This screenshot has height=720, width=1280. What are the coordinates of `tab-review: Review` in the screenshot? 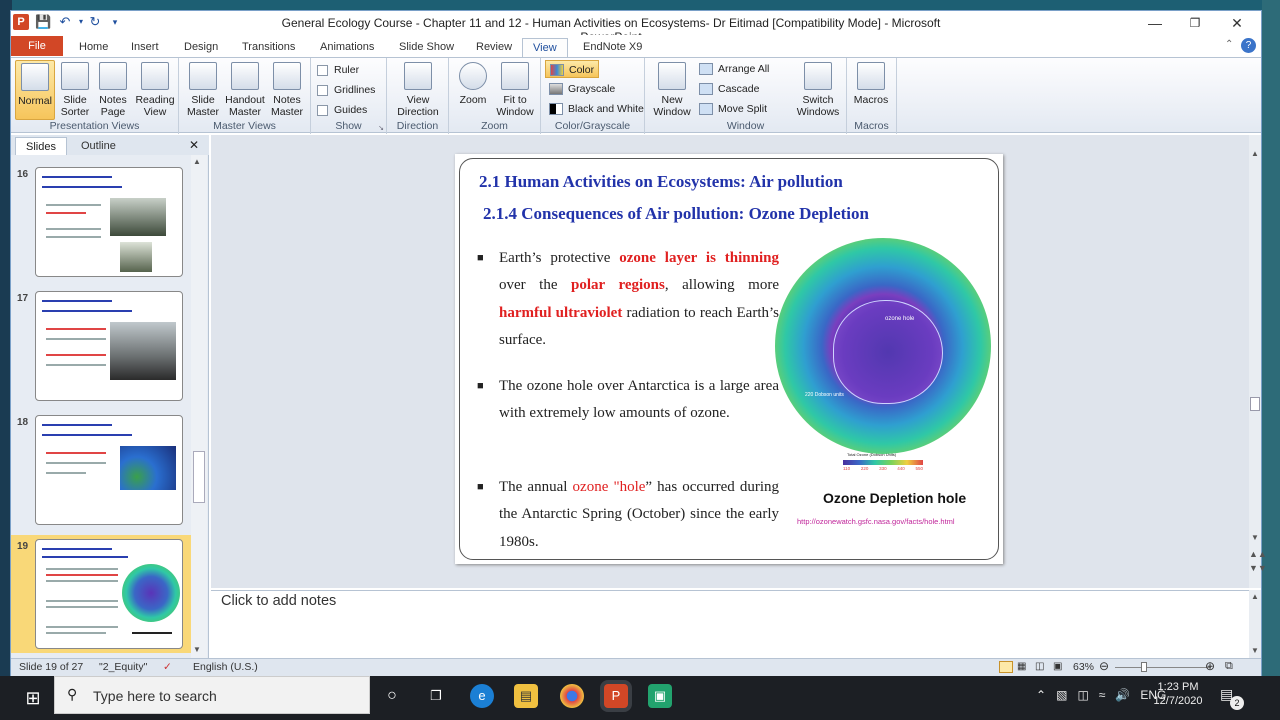 It's located at (494, 47).